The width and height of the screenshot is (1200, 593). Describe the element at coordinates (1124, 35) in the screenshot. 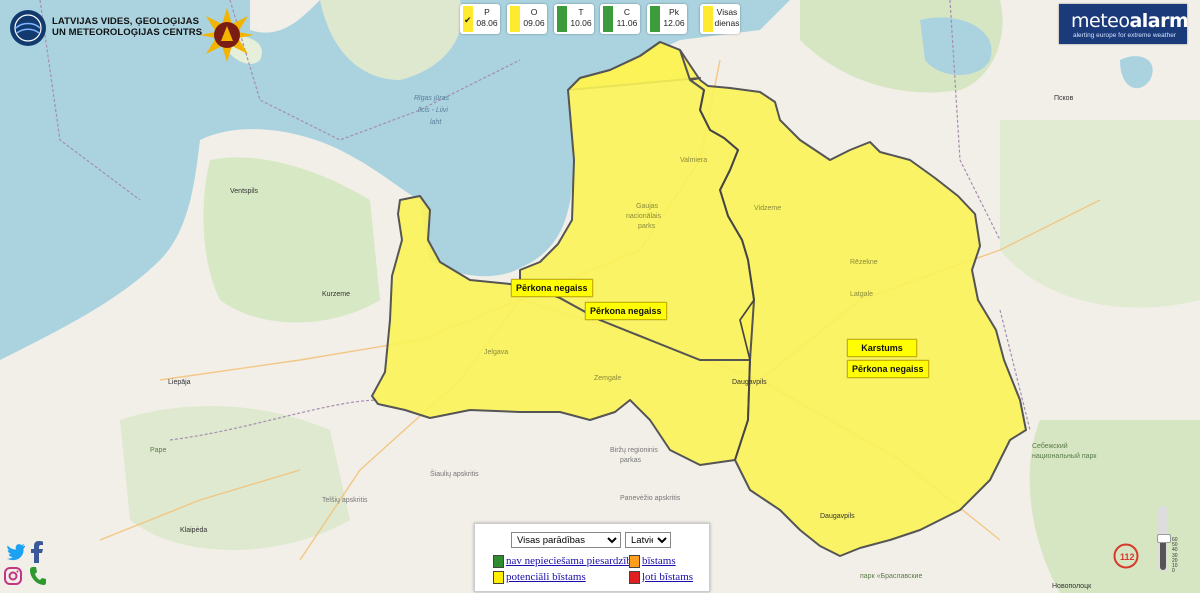

I see `meteoalarm-subtitle: alerting europe for extreme weather` at that location.